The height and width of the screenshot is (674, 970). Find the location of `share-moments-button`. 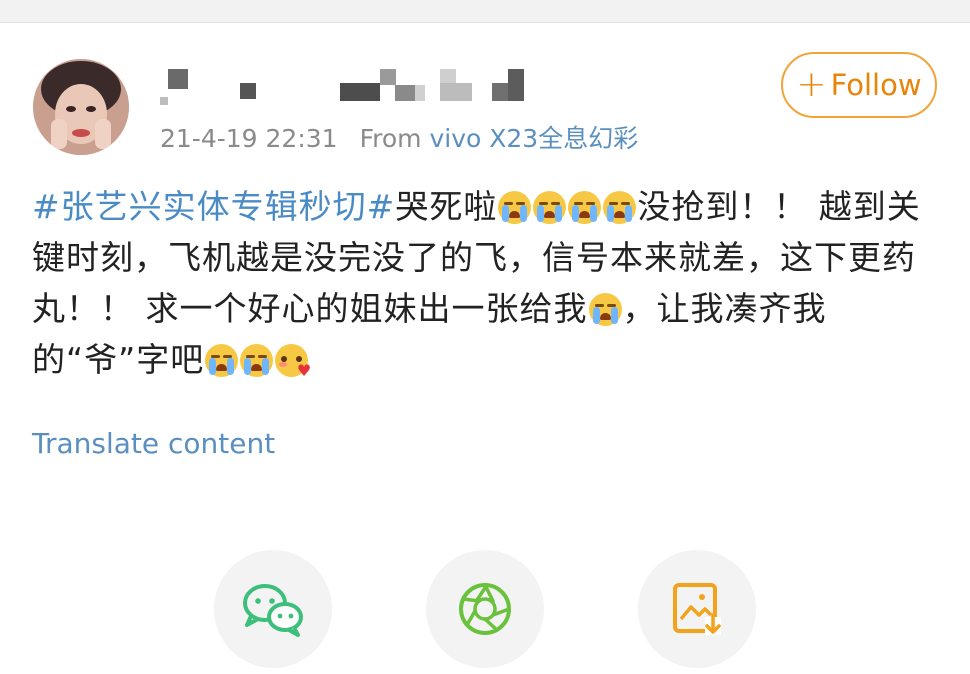

share-moments-button is located at coordinates (485, 609).